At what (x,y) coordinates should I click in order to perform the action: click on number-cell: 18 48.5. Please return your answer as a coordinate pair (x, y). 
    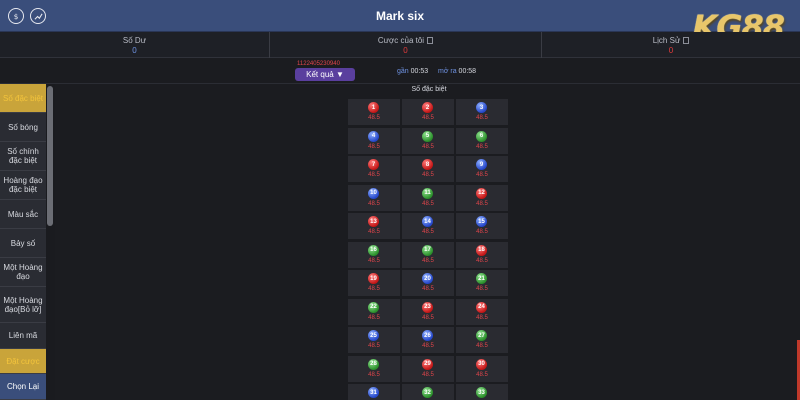
    Looking at the image, I should click on (482, 254).